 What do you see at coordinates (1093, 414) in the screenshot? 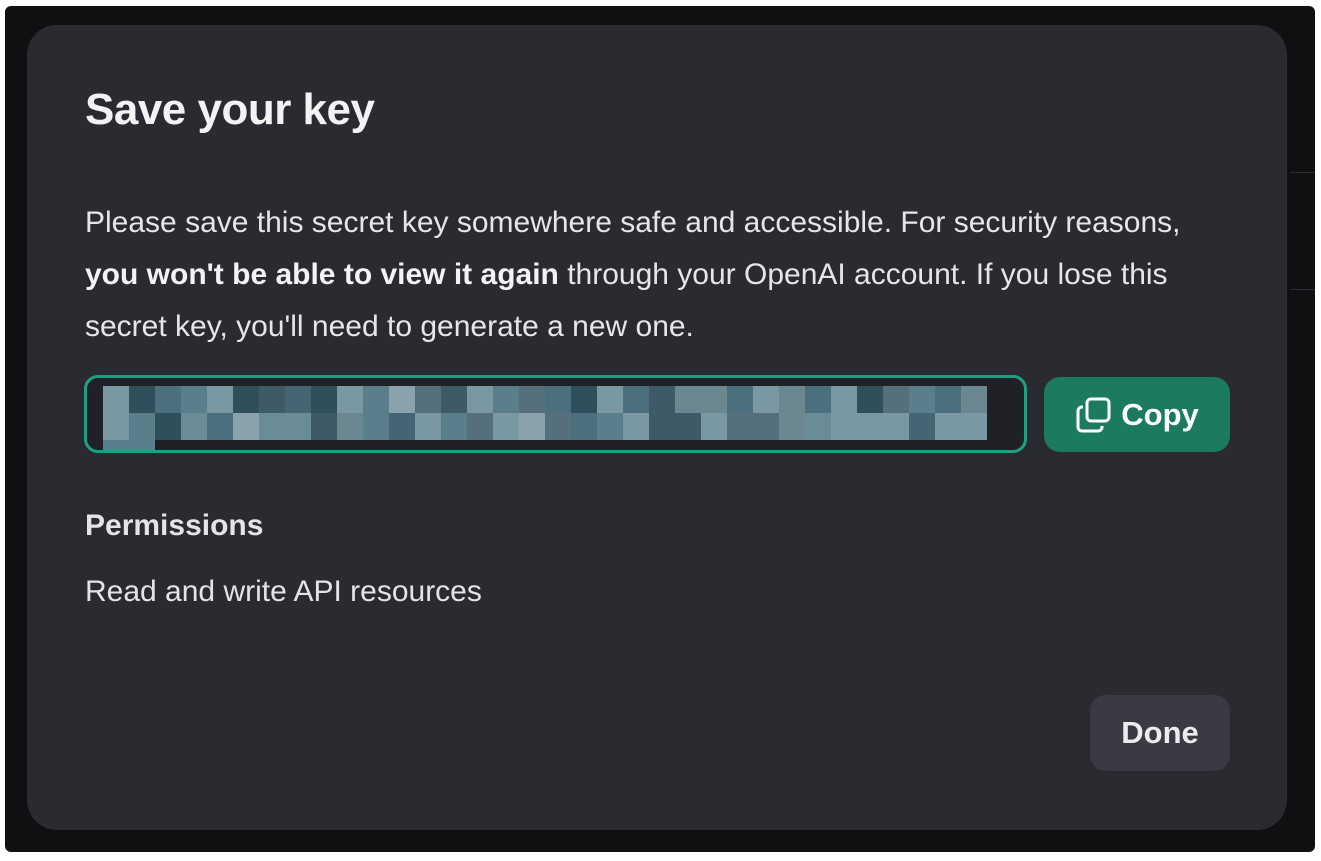
I see `copy-icon` at bounding box center [1093, 414].